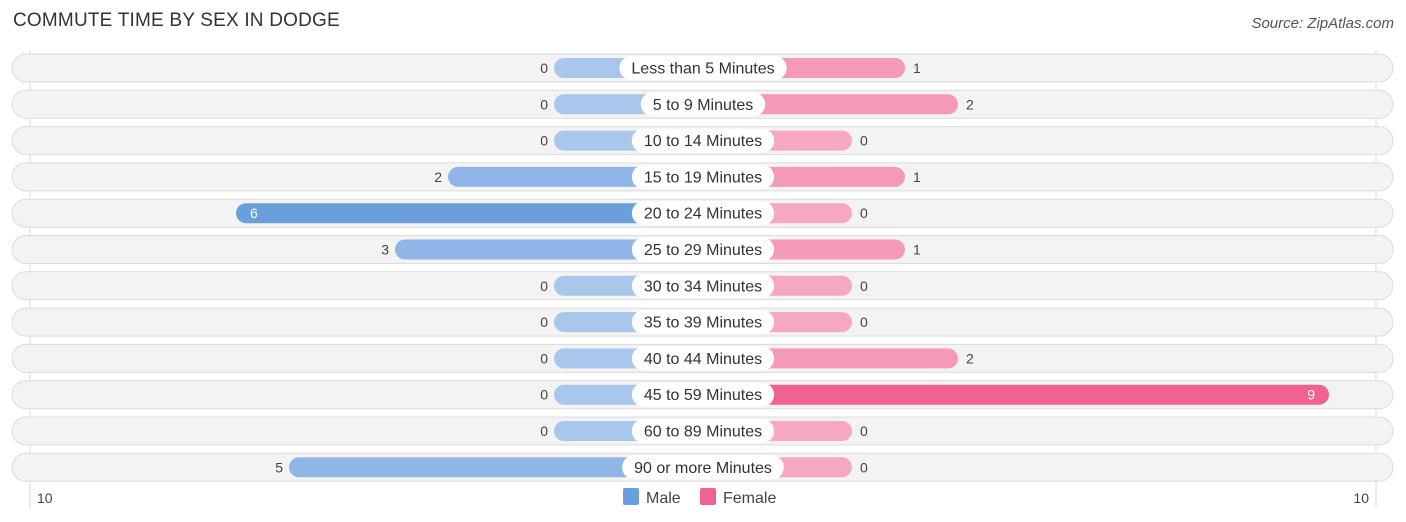  What do you see at coordinates (663, 498) in the screenshot?
I see `legend-label-male: Male` at bounding box center [663, 498].